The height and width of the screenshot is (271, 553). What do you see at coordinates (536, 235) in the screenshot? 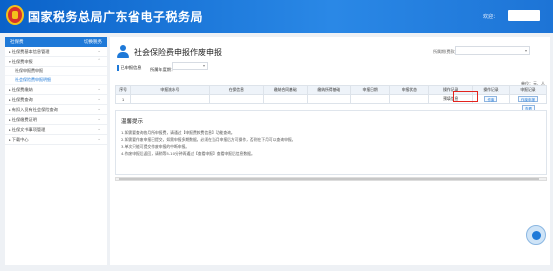
I see `assistant-icon` at bounding box center [536, 235].